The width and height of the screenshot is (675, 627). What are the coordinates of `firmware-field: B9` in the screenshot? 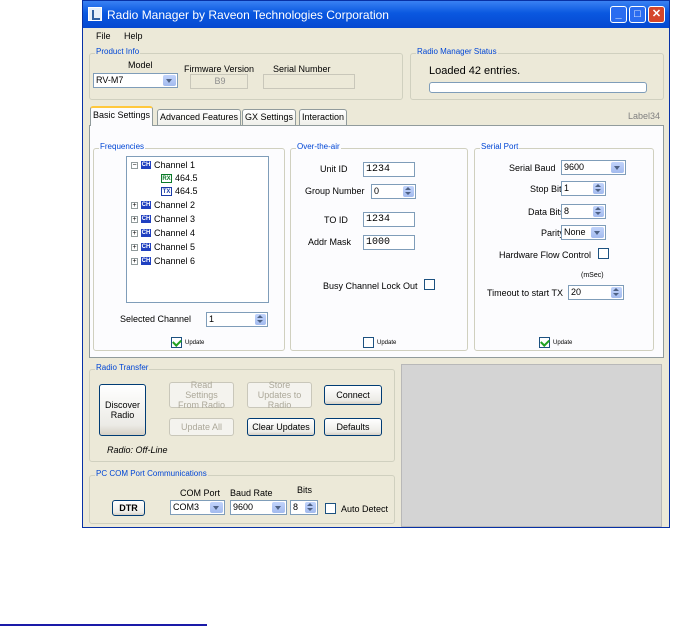 It's located at (219, 81).